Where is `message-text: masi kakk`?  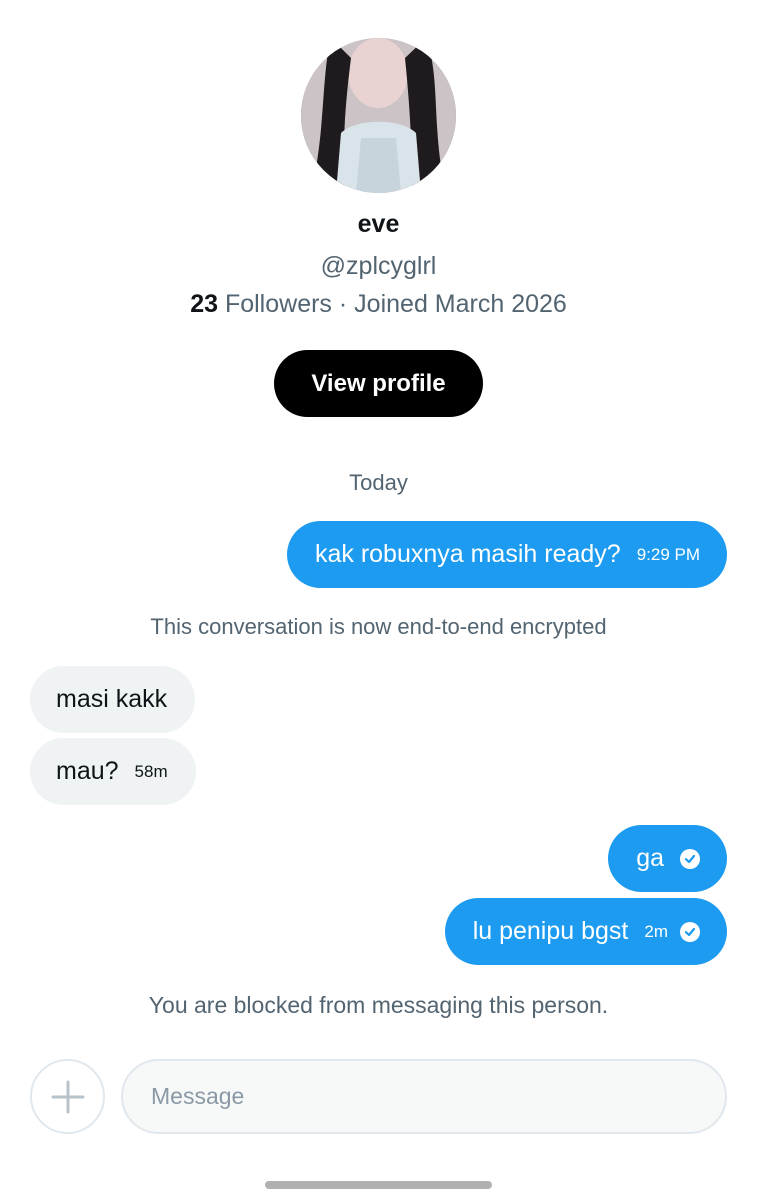 message-text: masi kakk is located at coordinates (112, 699).